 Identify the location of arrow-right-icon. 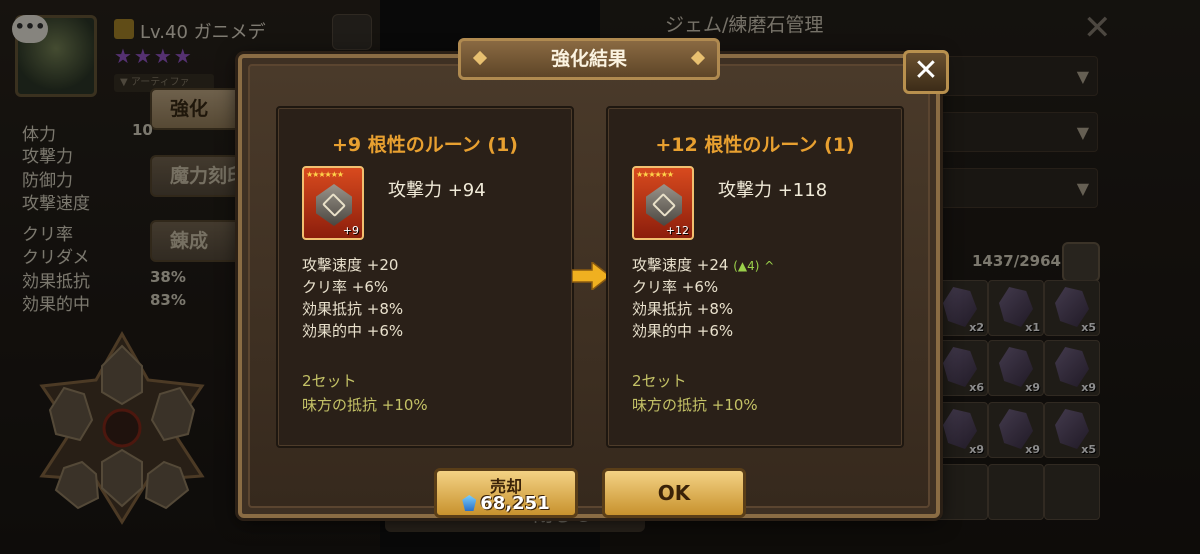
(591, 276).